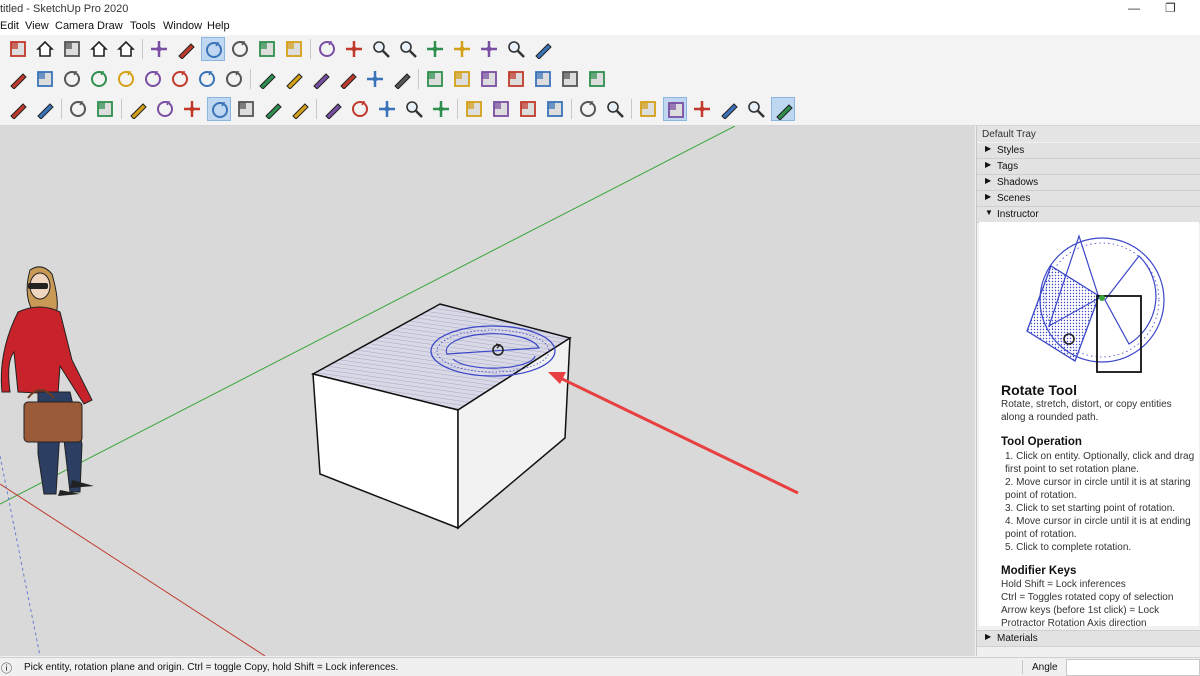 The height and width of the screenshot is (676, 1200). I want to click on line-tool-button, so click(45, 109).